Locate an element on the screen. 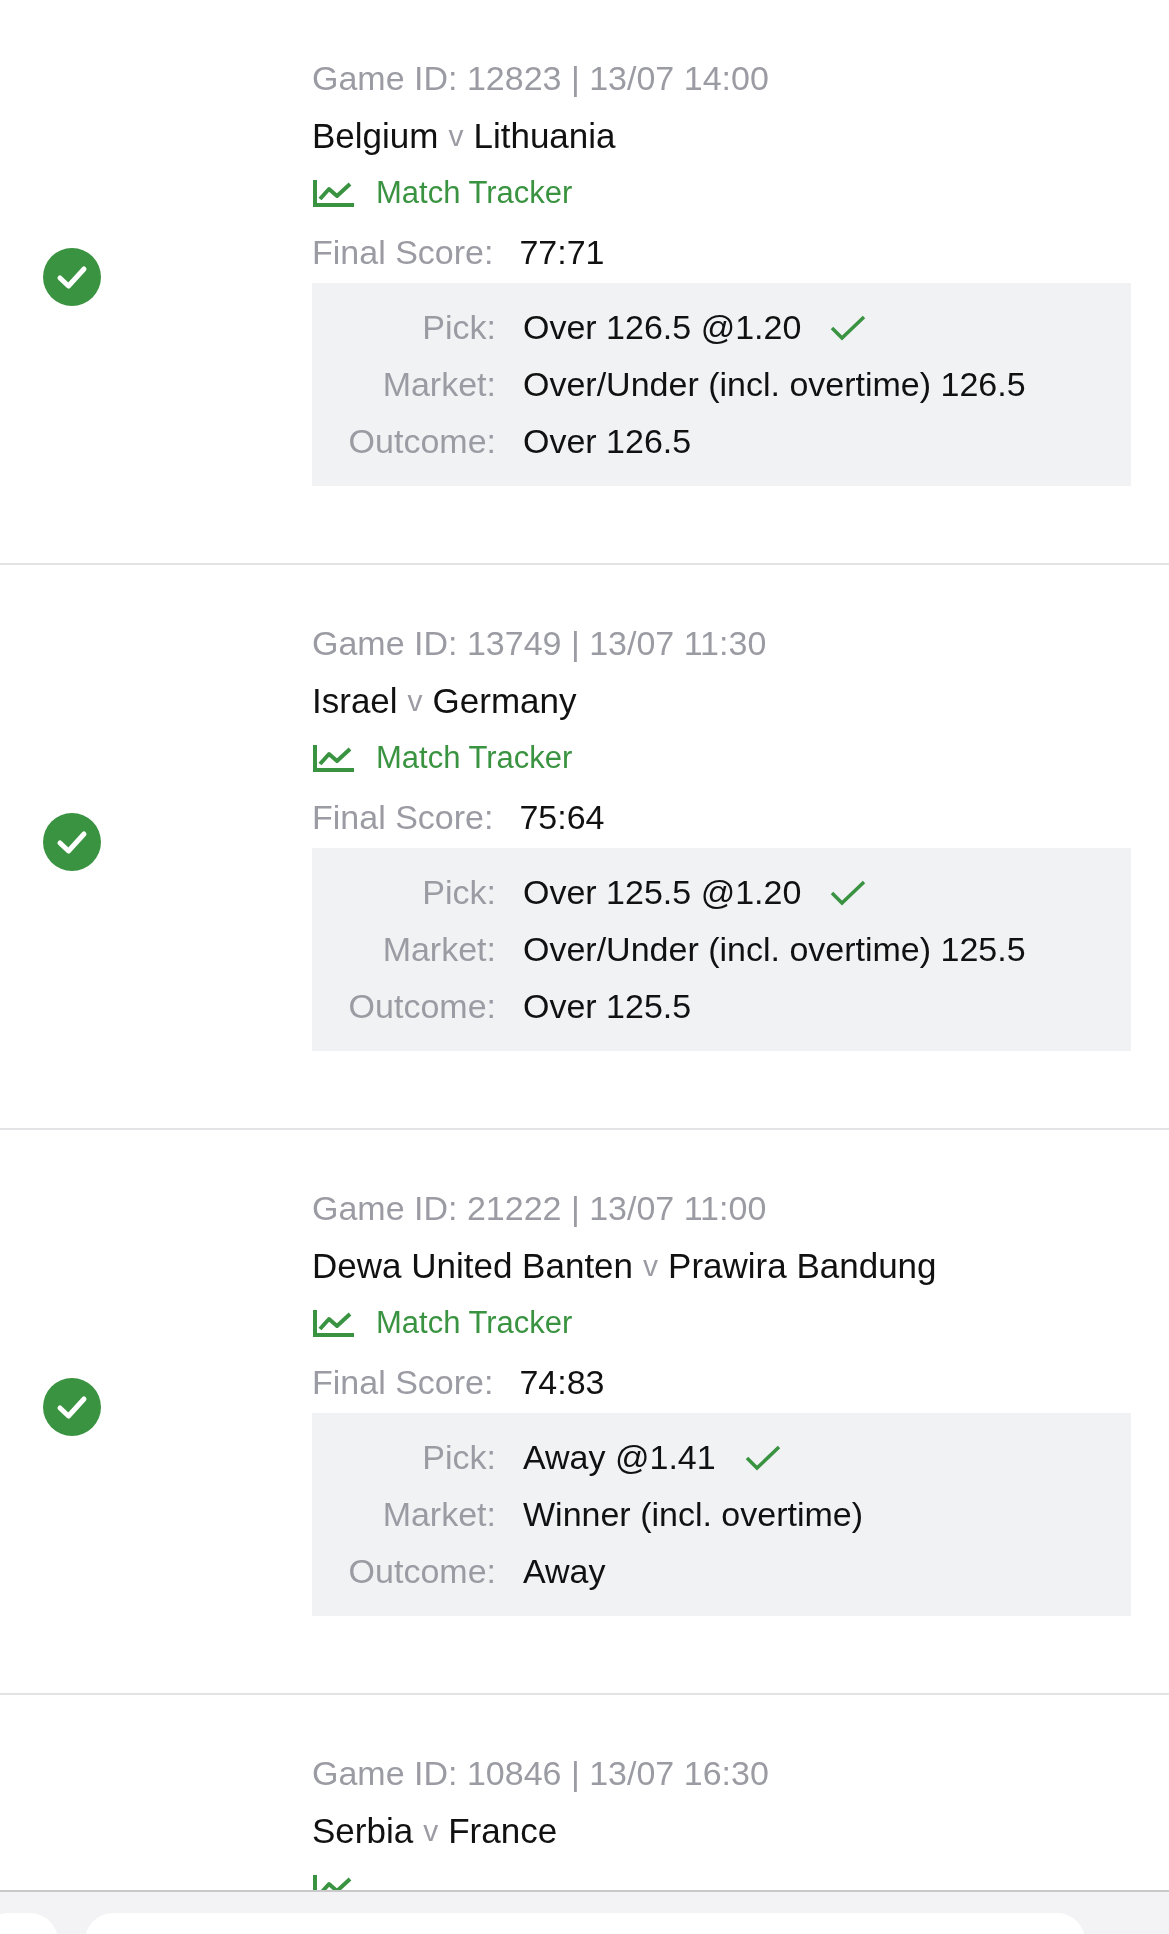  away-team: Germany is located at coordinates (504, 700).